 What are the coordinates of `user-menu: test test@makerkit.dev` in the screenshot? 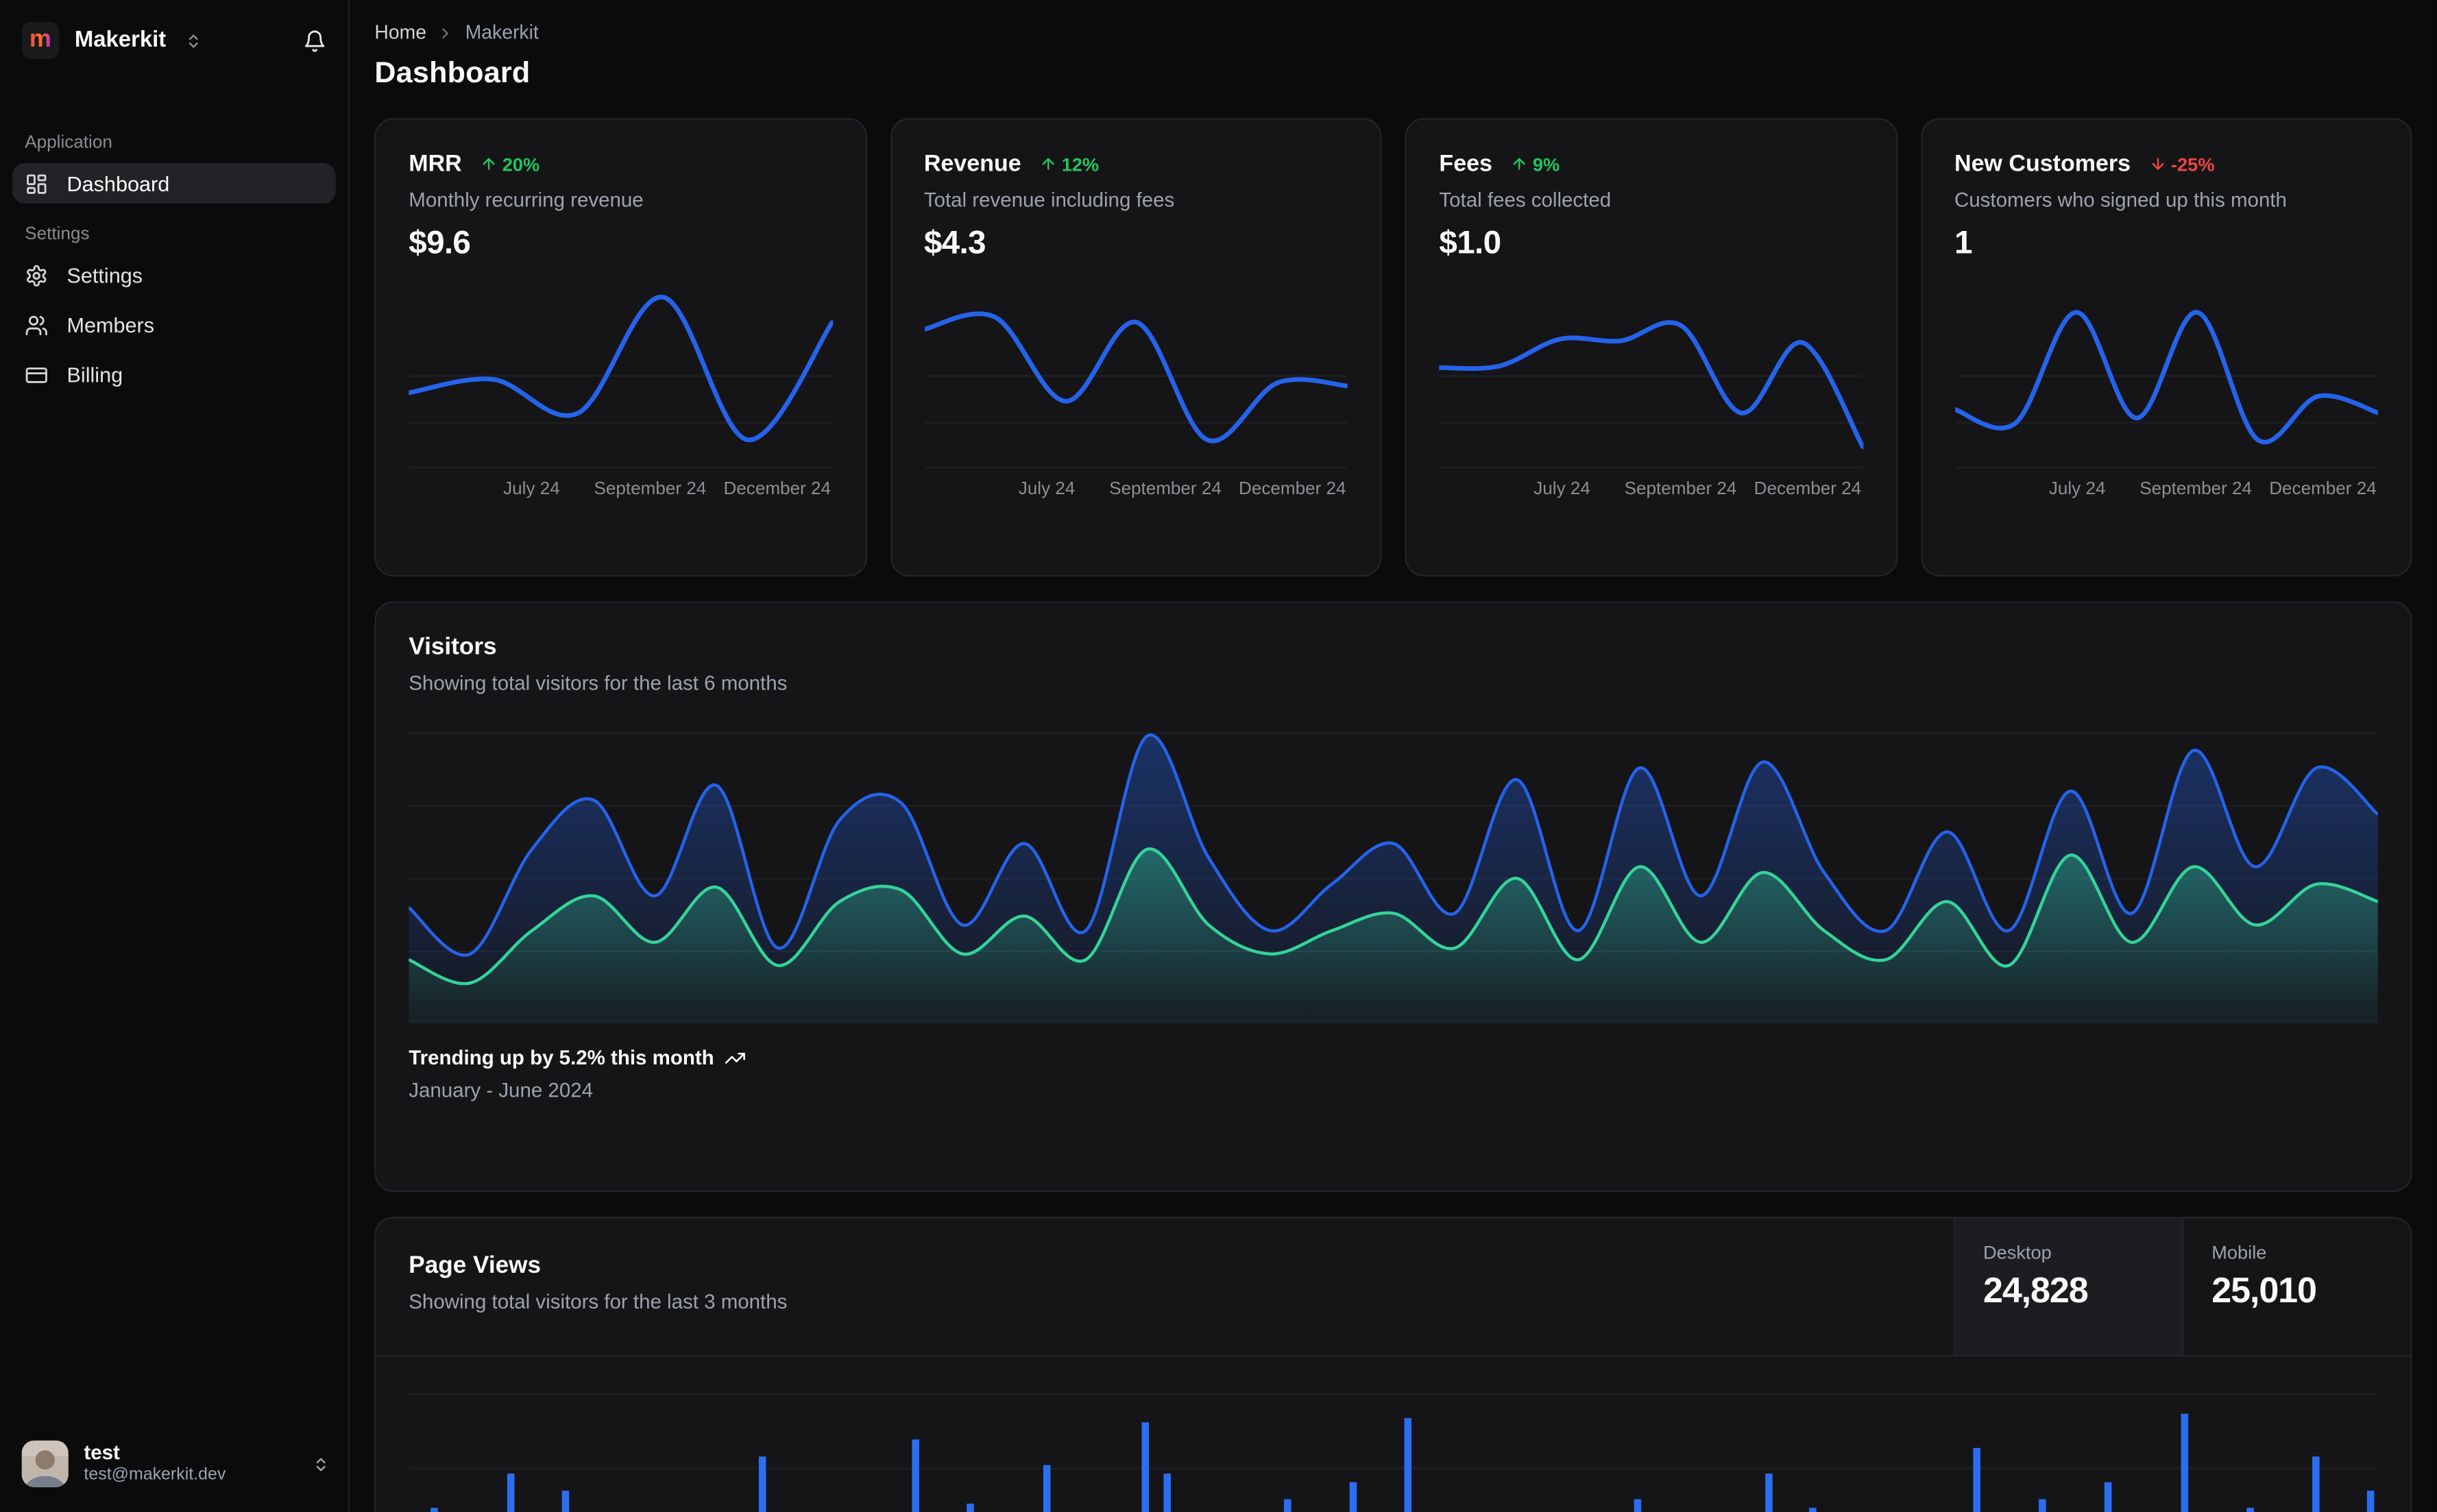 It's located at (174, 1467).